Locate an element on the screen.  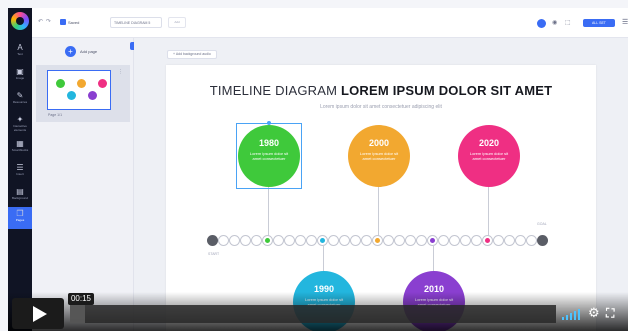
rotate-handle is located at coordinates (269, 123).